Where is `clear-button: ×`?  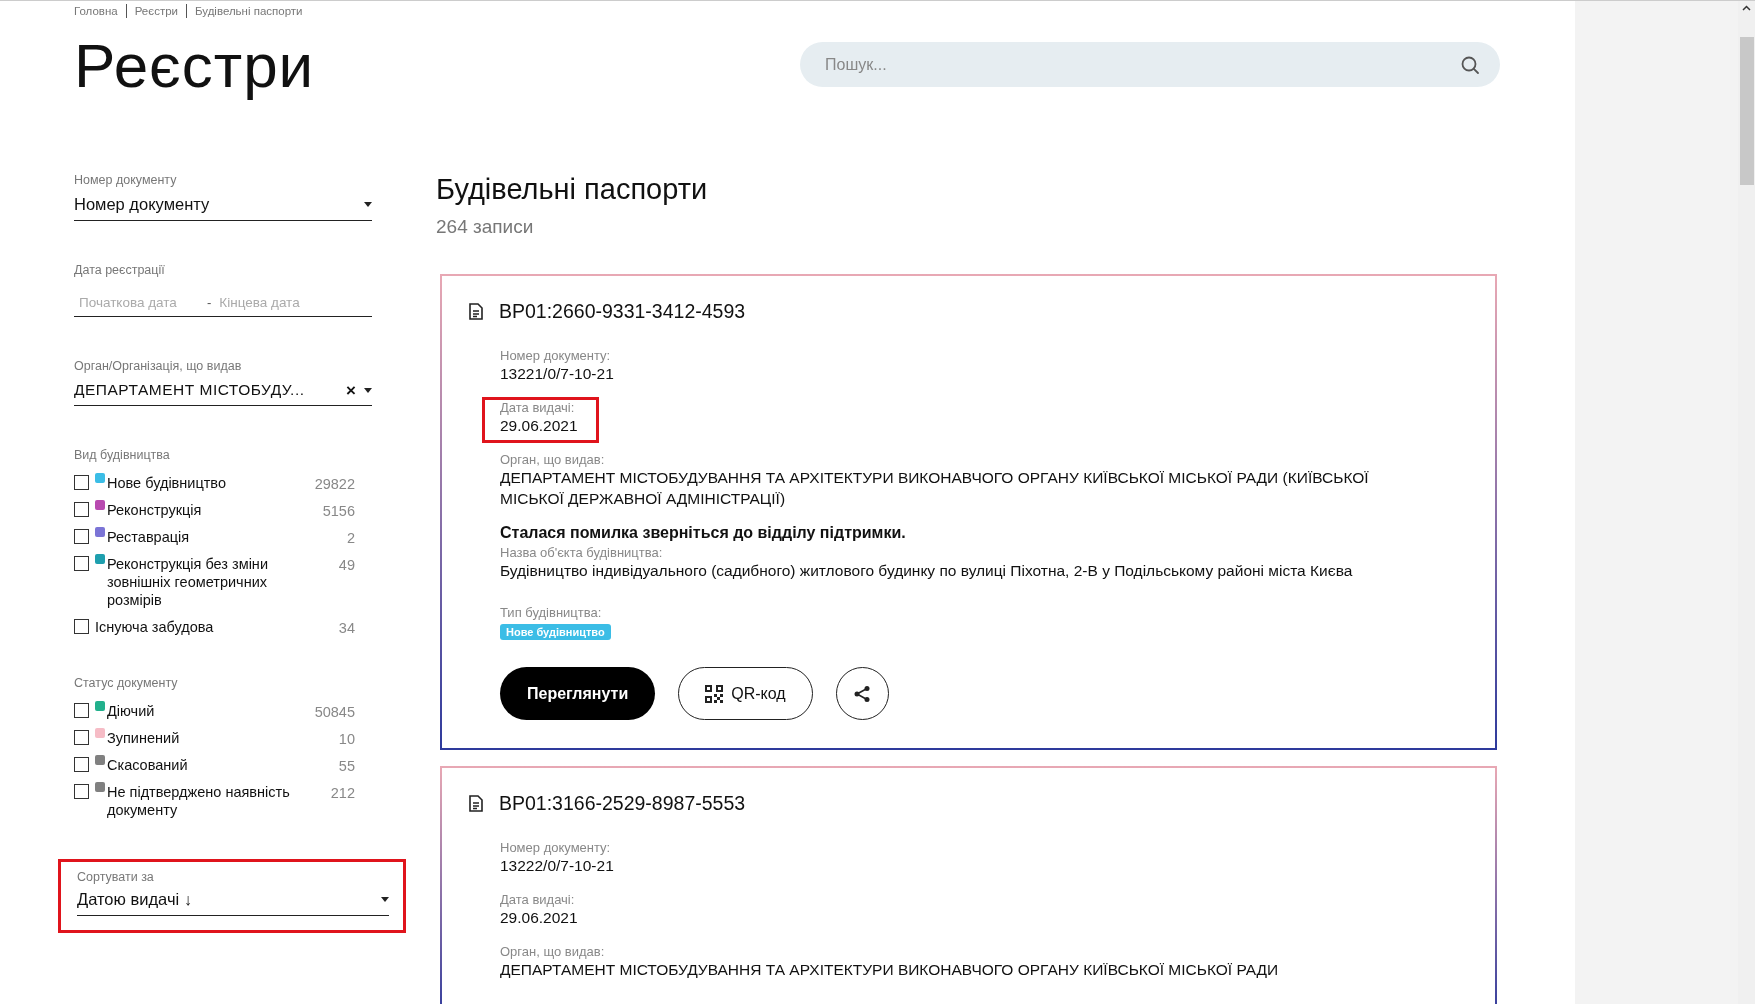
clear-button: × is located at coordinates (351, 390).